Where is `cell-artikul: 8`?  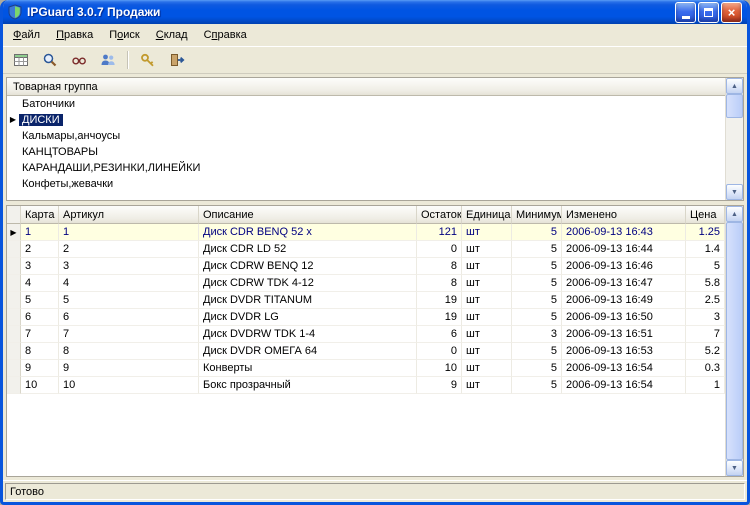 cell-artikul: 8 is located at coordinates (129, 351).